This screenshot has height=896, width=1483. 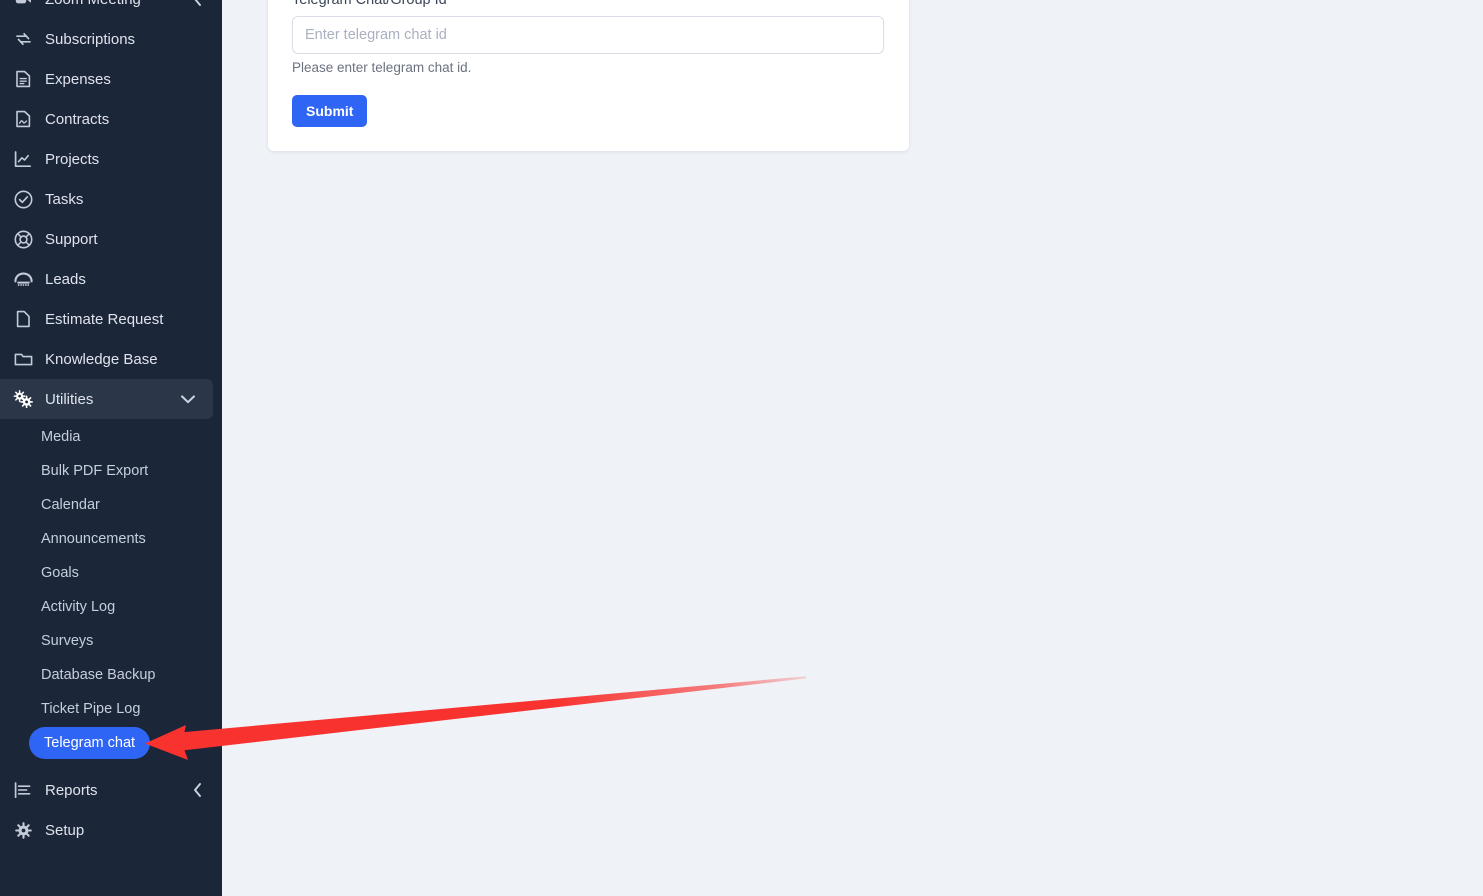 What do you see at coordinates (23, 359) in the screenshot?
I see `folder-icon` at bounding box center [23, 359].